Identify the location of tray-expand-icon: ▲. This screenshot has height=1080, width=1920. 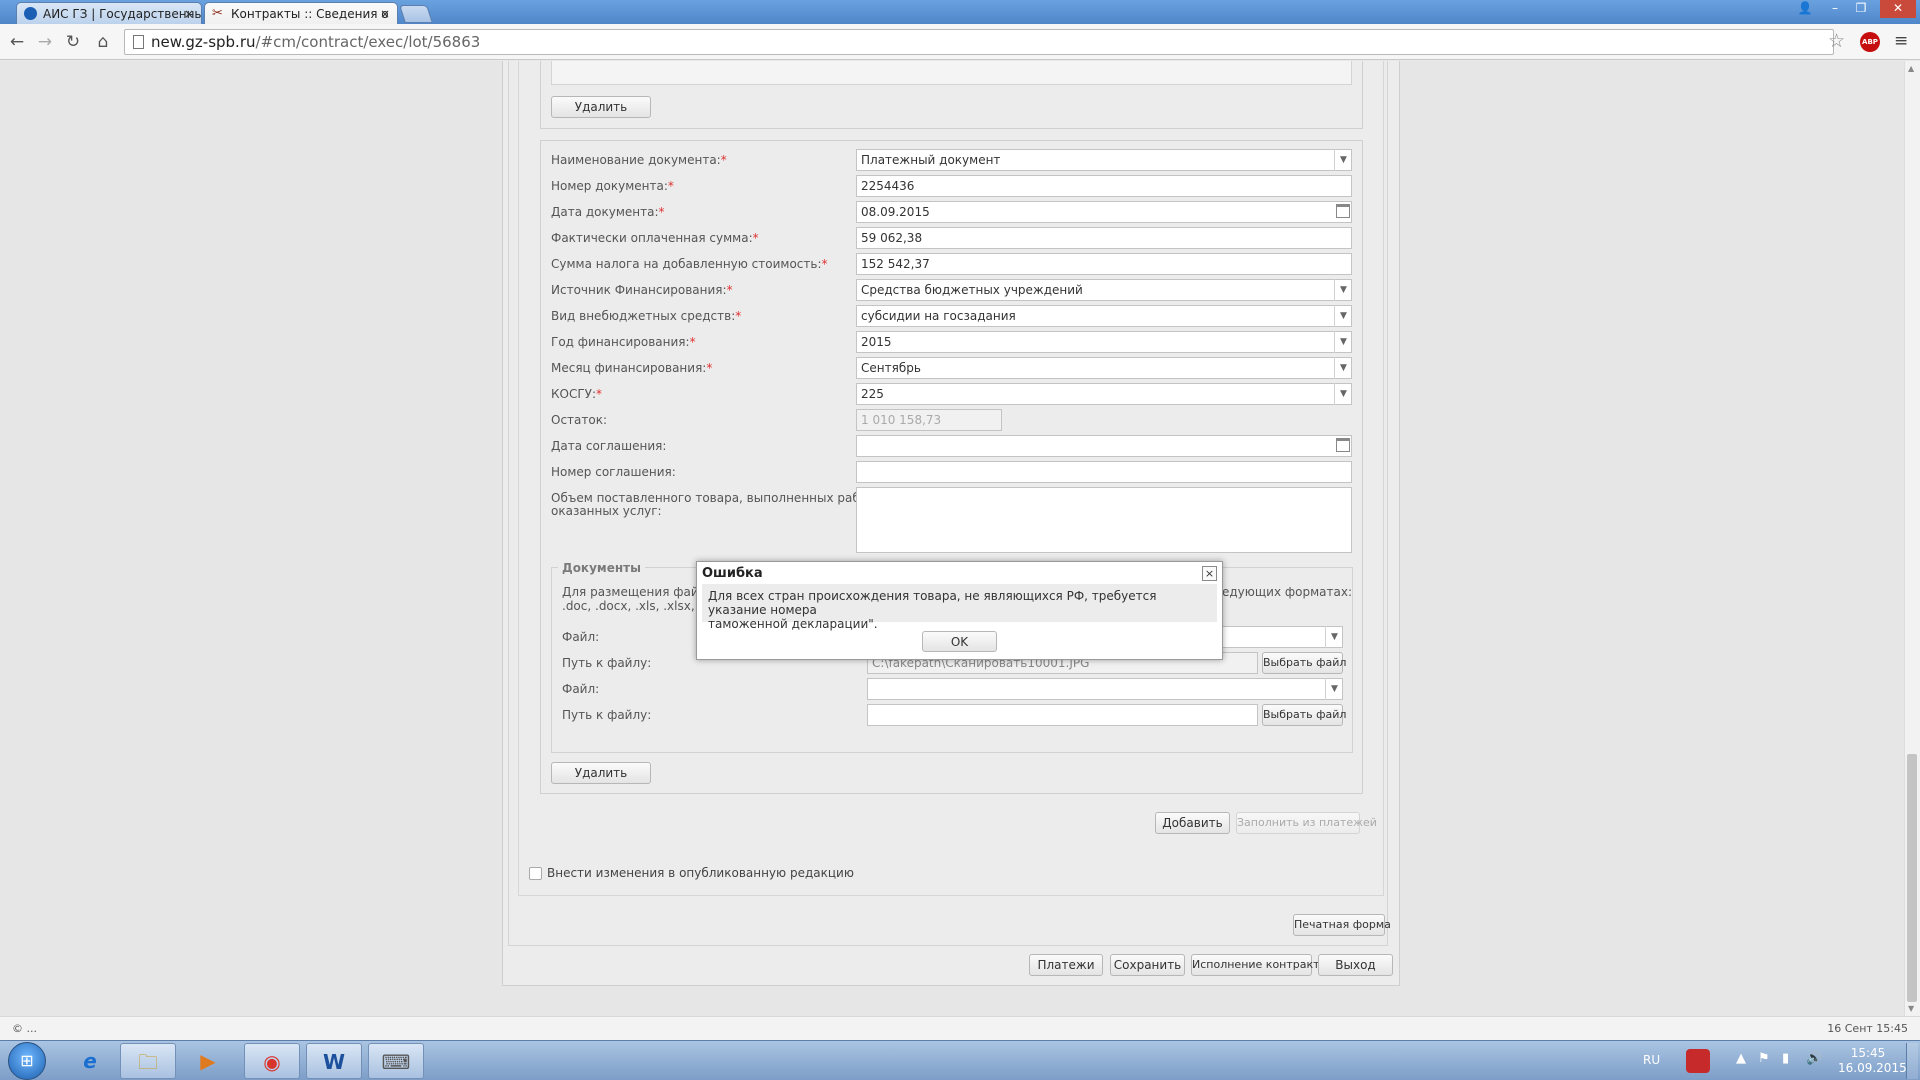
(1741, 1058).